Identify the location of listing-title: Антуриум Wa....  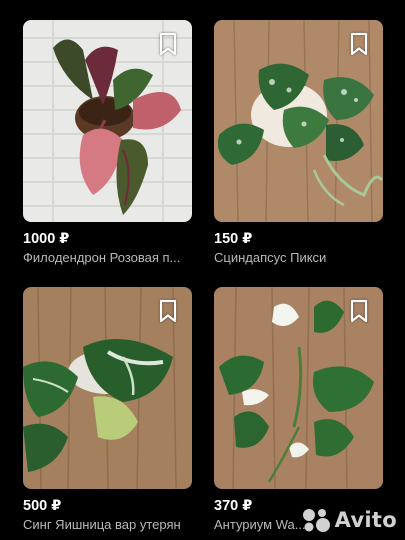
(298, 525).